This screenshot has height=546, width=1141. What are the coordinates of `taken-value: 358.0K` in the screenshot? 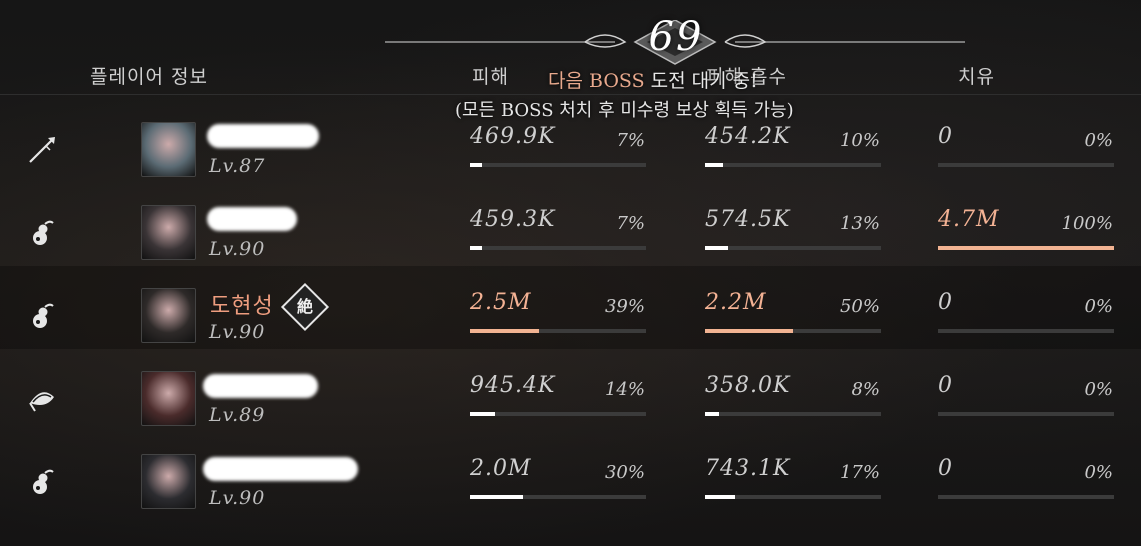 It's located at (748, 385).